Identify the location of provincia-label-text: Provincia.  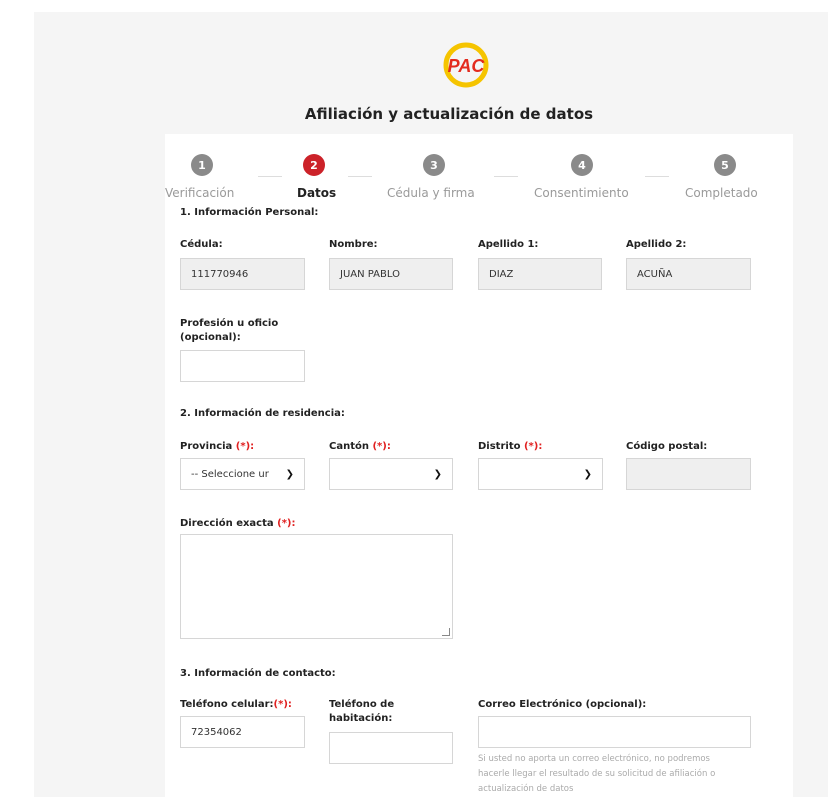
(208, 446).